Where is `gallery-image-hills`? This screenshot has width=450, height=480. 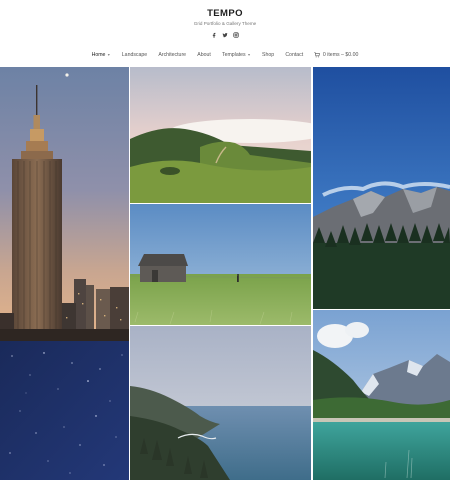
gallery-image-hills is located at coordinates (220, 135).